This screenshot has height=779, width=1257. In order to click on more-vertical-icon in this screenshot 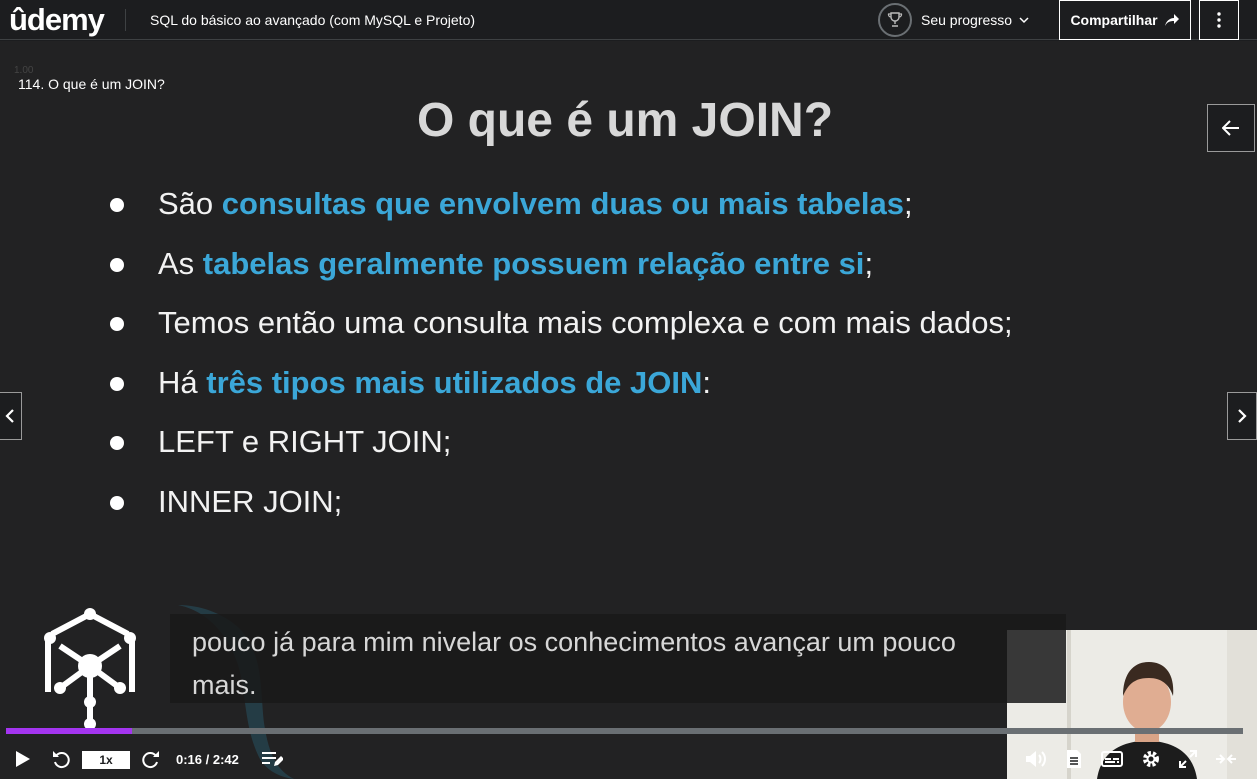, I will do `click(1219, 20)`.